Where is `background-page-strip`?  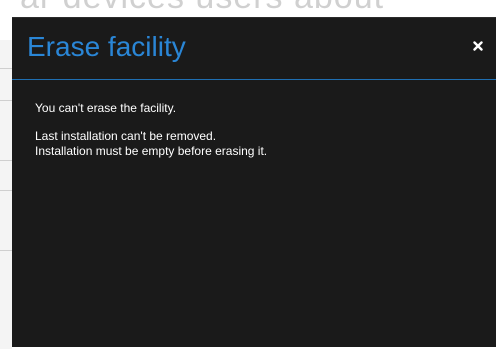 background-page-strip is located at coordinates (6, 194).